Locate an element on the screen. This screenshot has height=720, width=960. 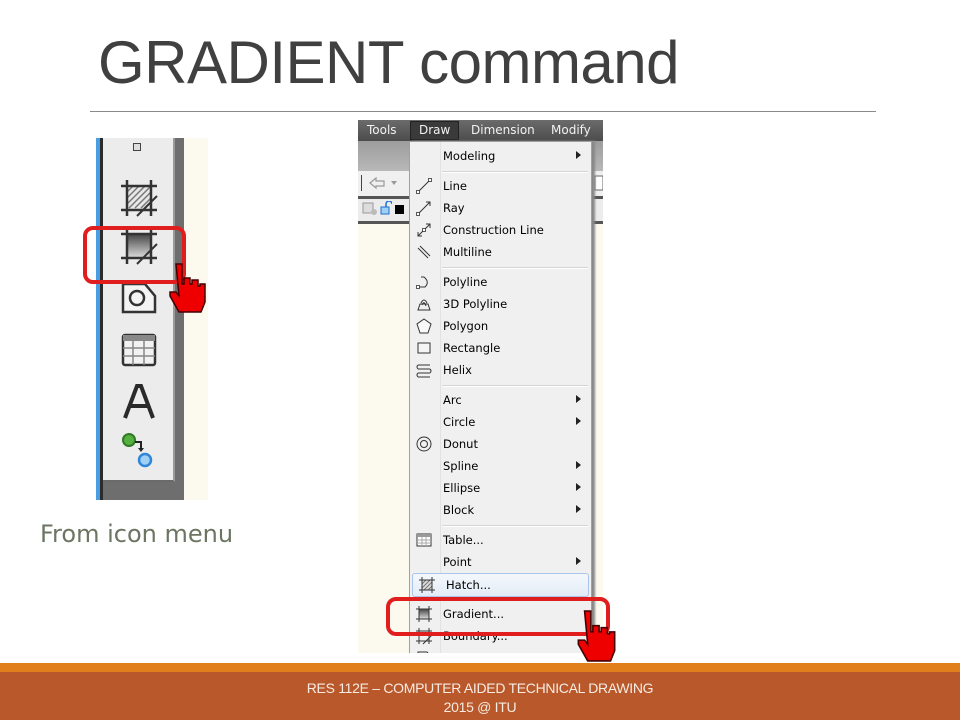
menu-item-label: Polygon is located at coordinates (466, 326).